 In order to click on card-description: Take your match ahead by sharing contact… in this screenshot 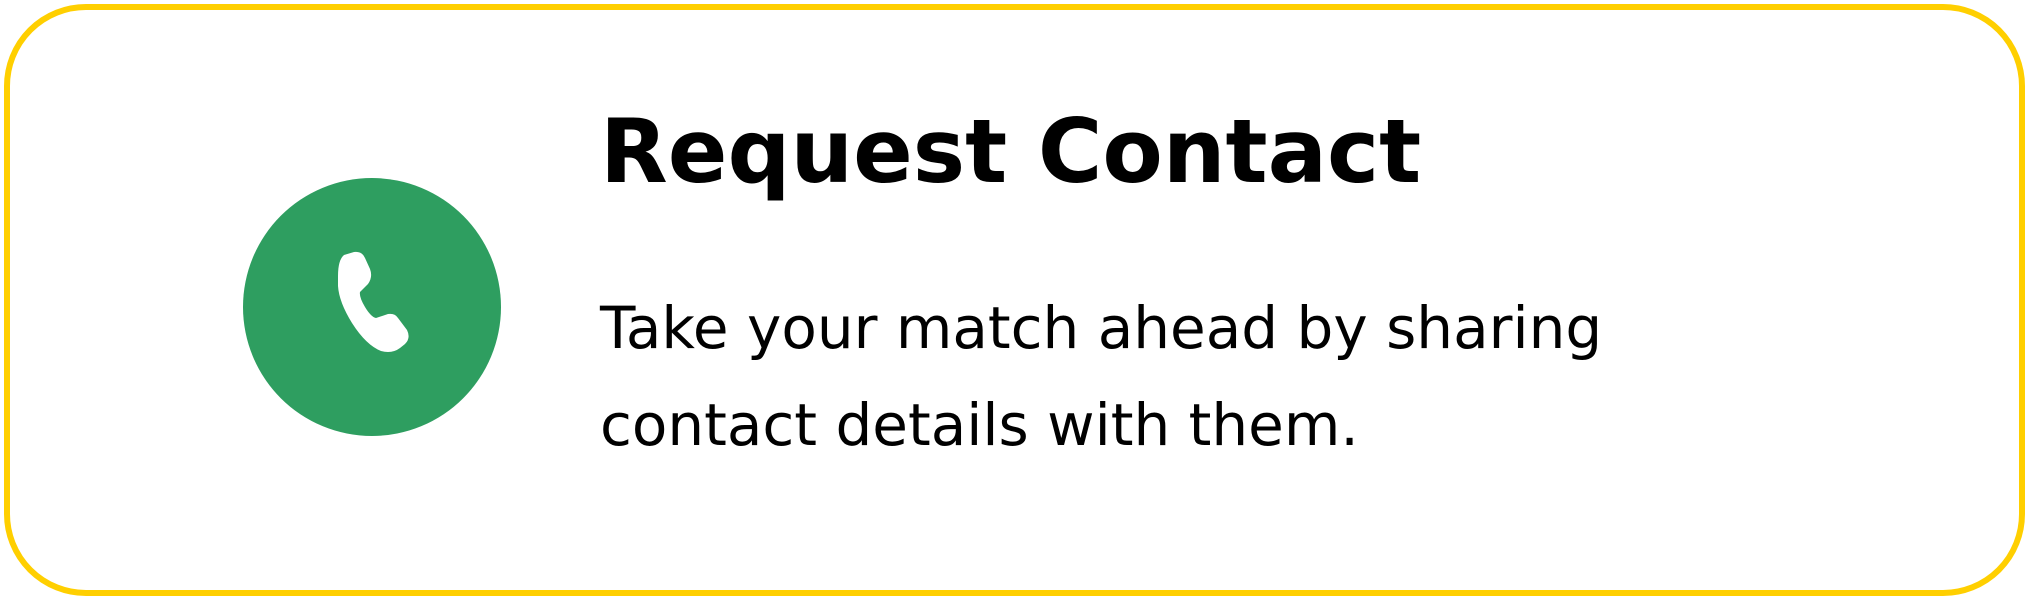, I will do `click(1101, 376)`.